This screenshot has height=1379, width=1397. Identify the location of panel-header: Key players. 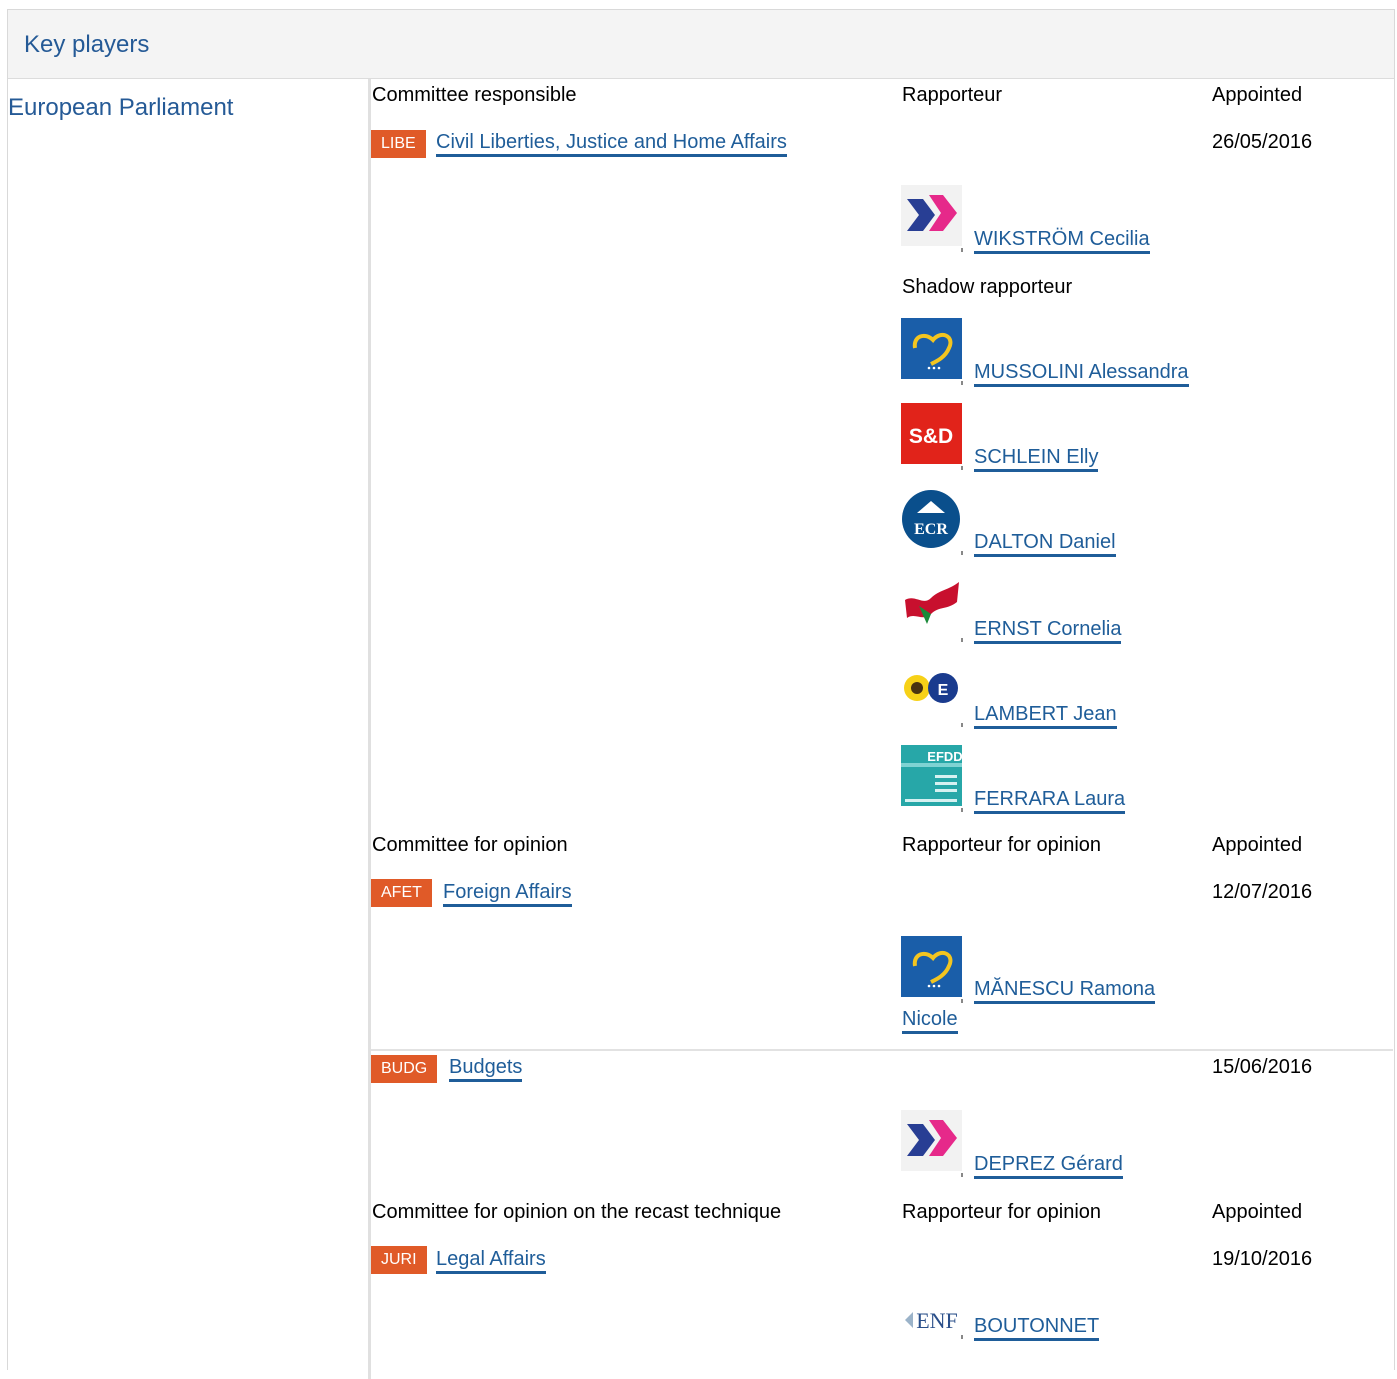
(701, 44).